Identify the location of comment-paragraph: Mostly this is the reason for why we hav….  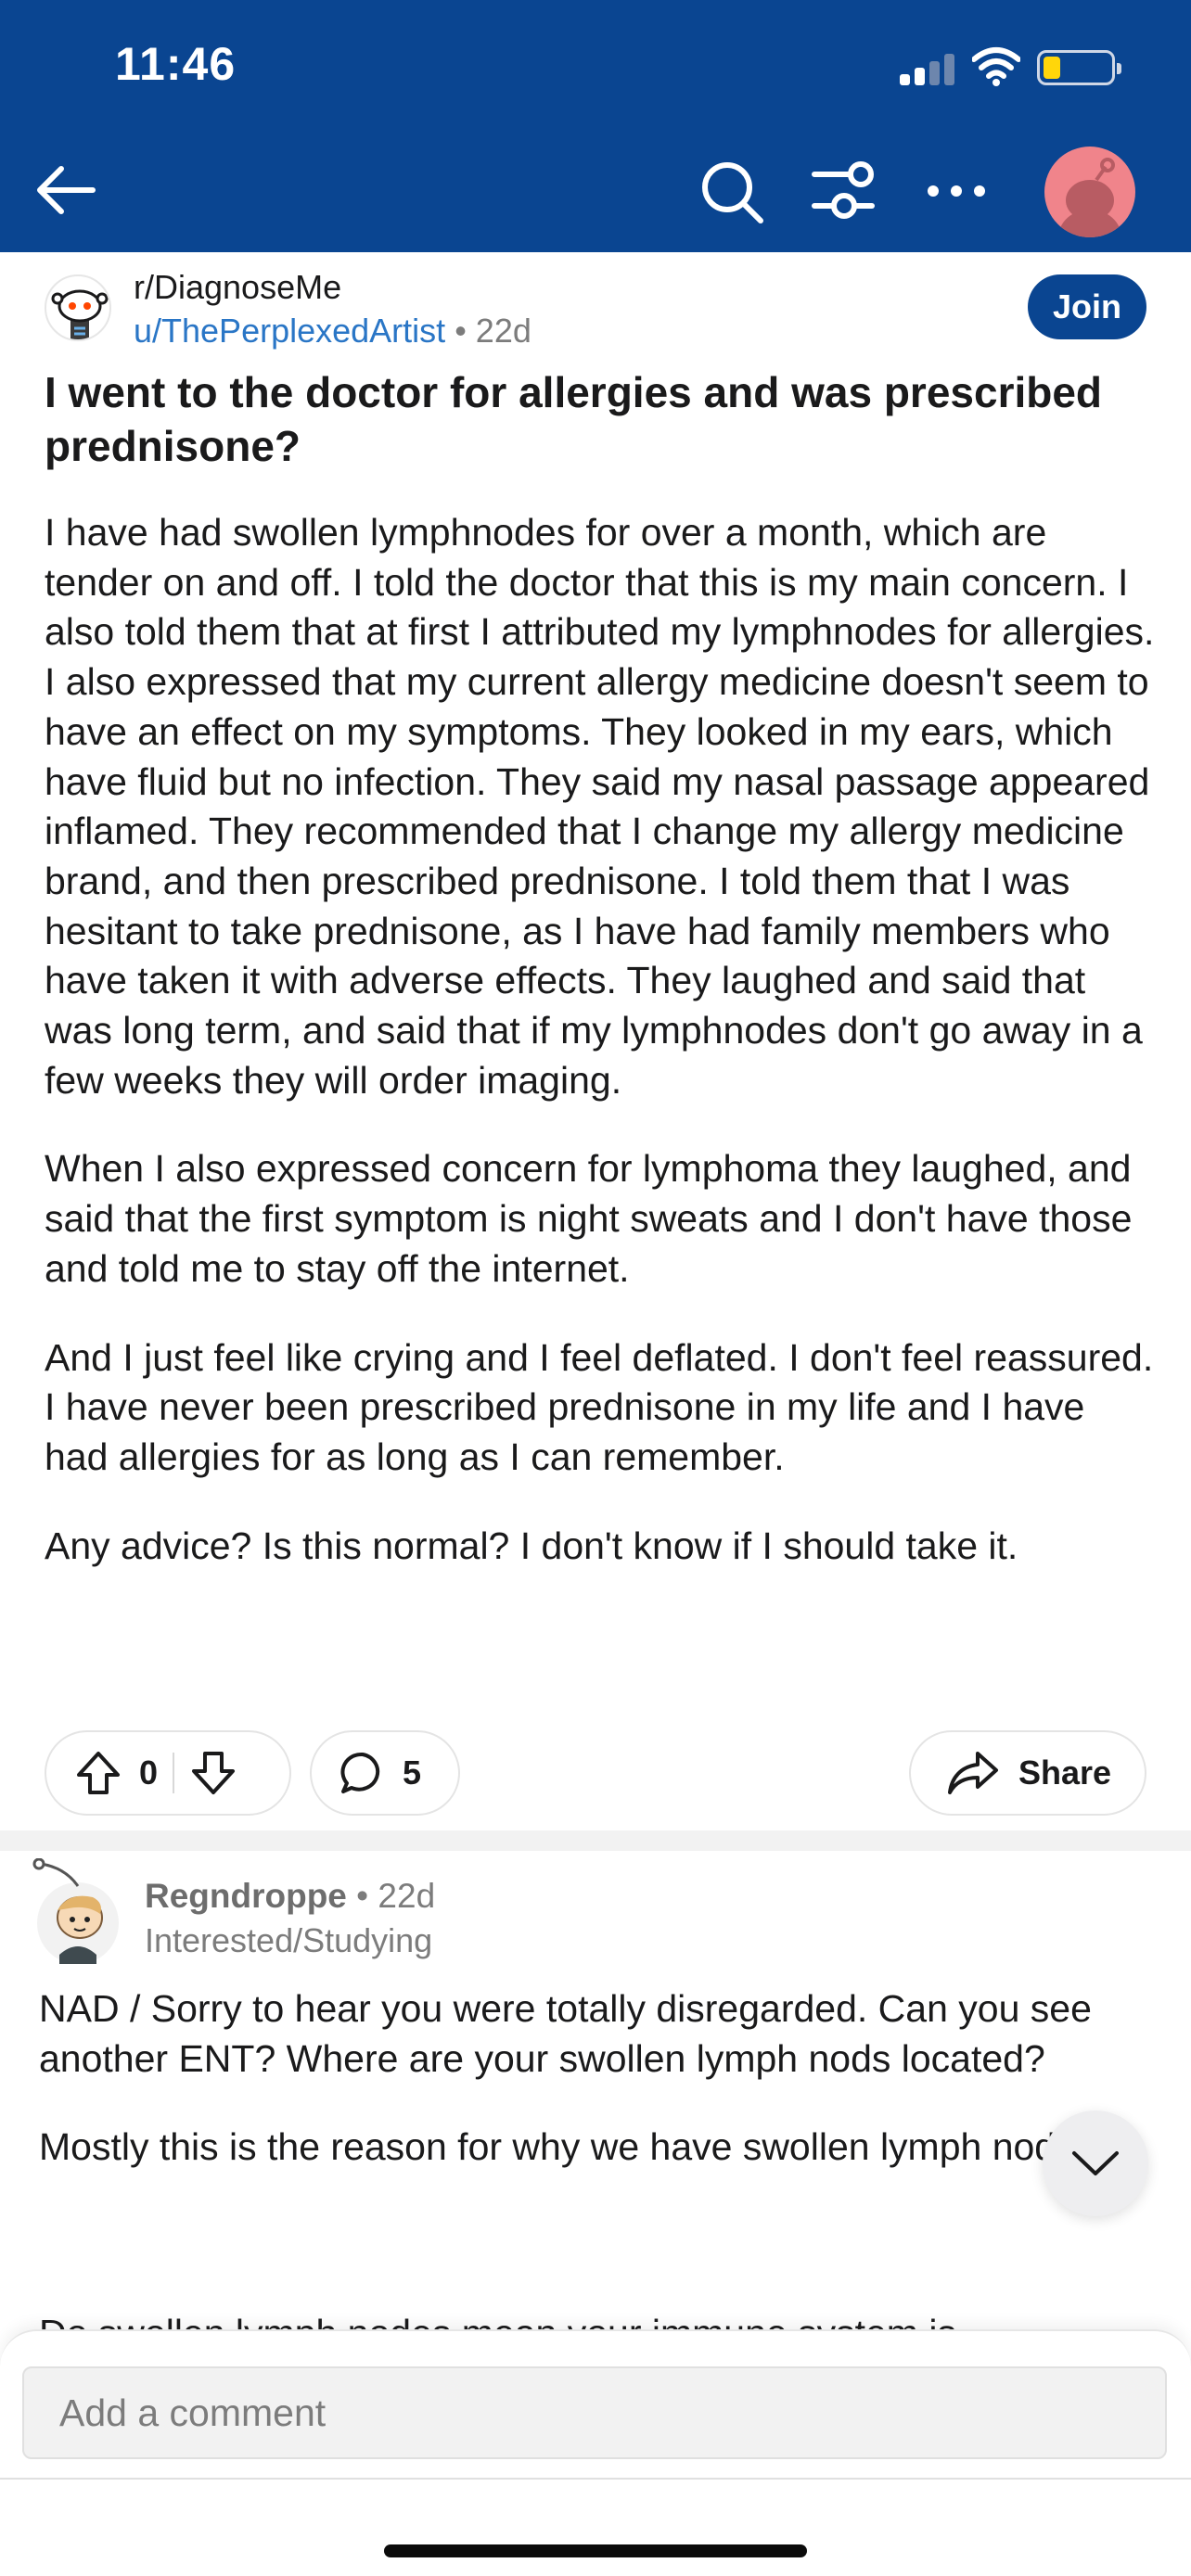
(567, 2147).